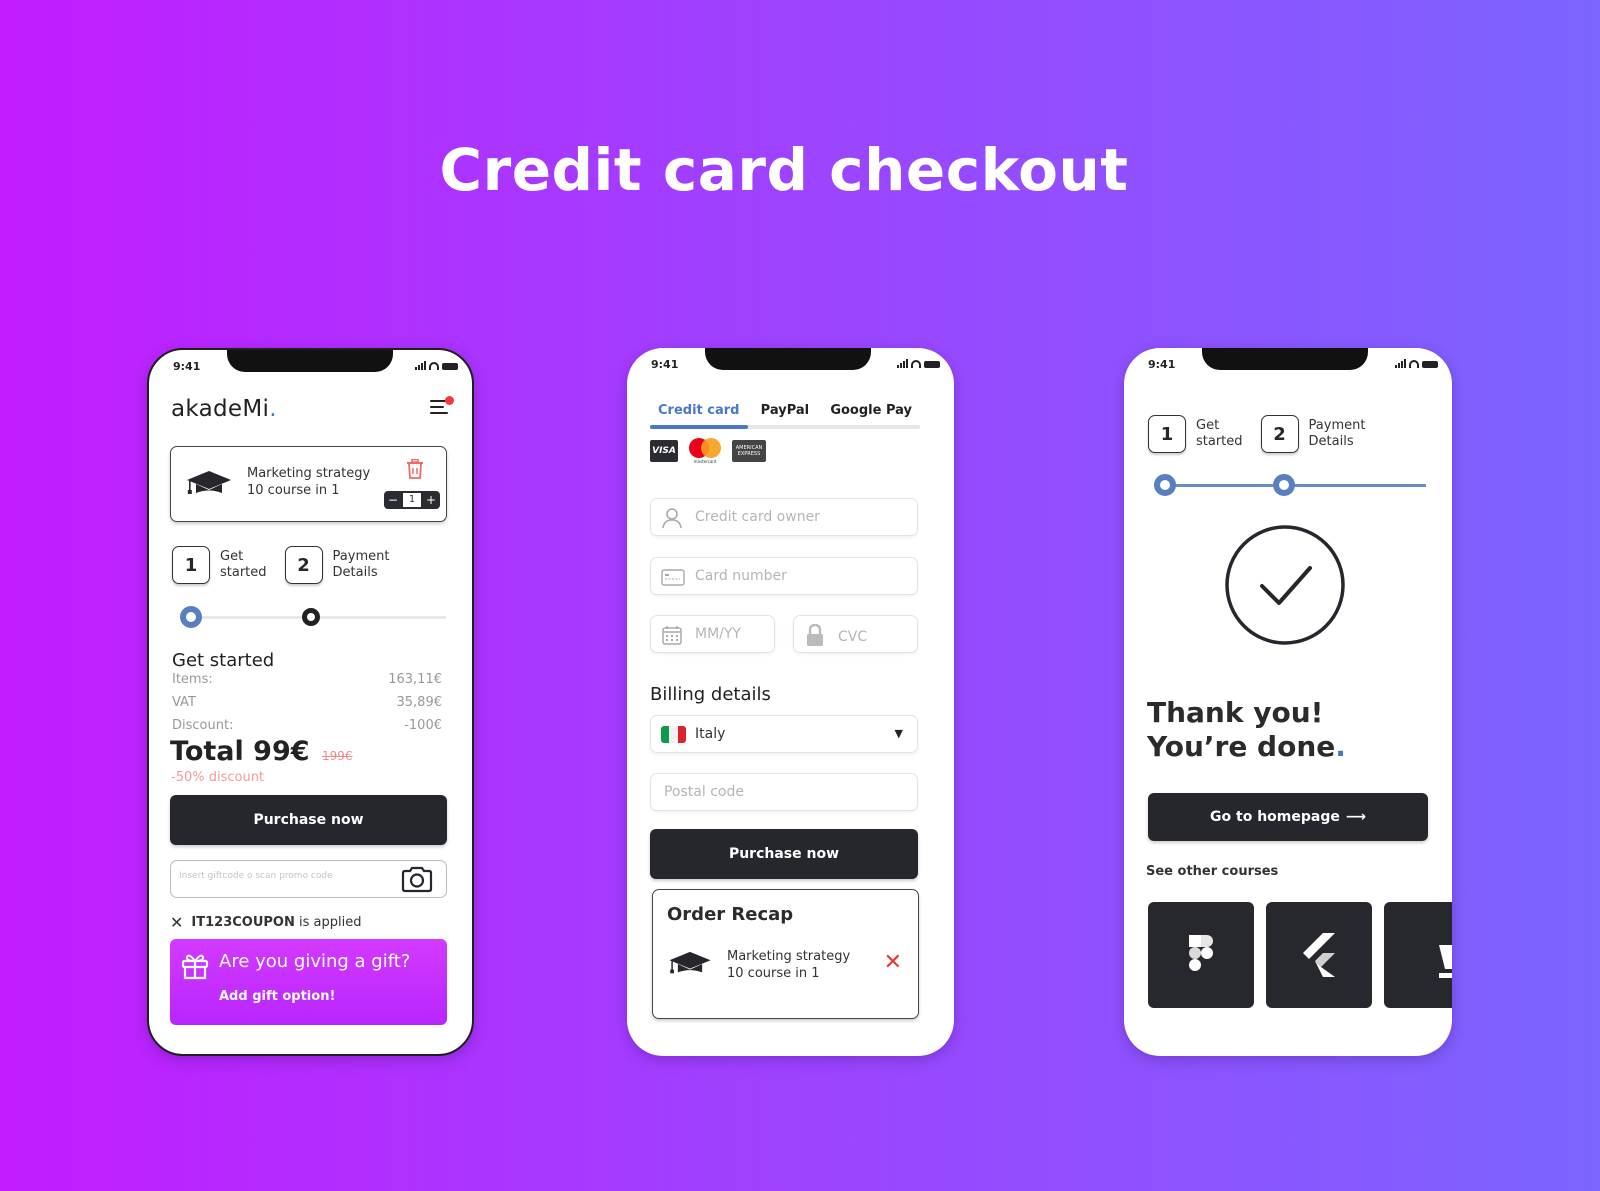  Describe the element at coordinates (673, 577) in the screenshot. I see `credit-card-icon` at that location.